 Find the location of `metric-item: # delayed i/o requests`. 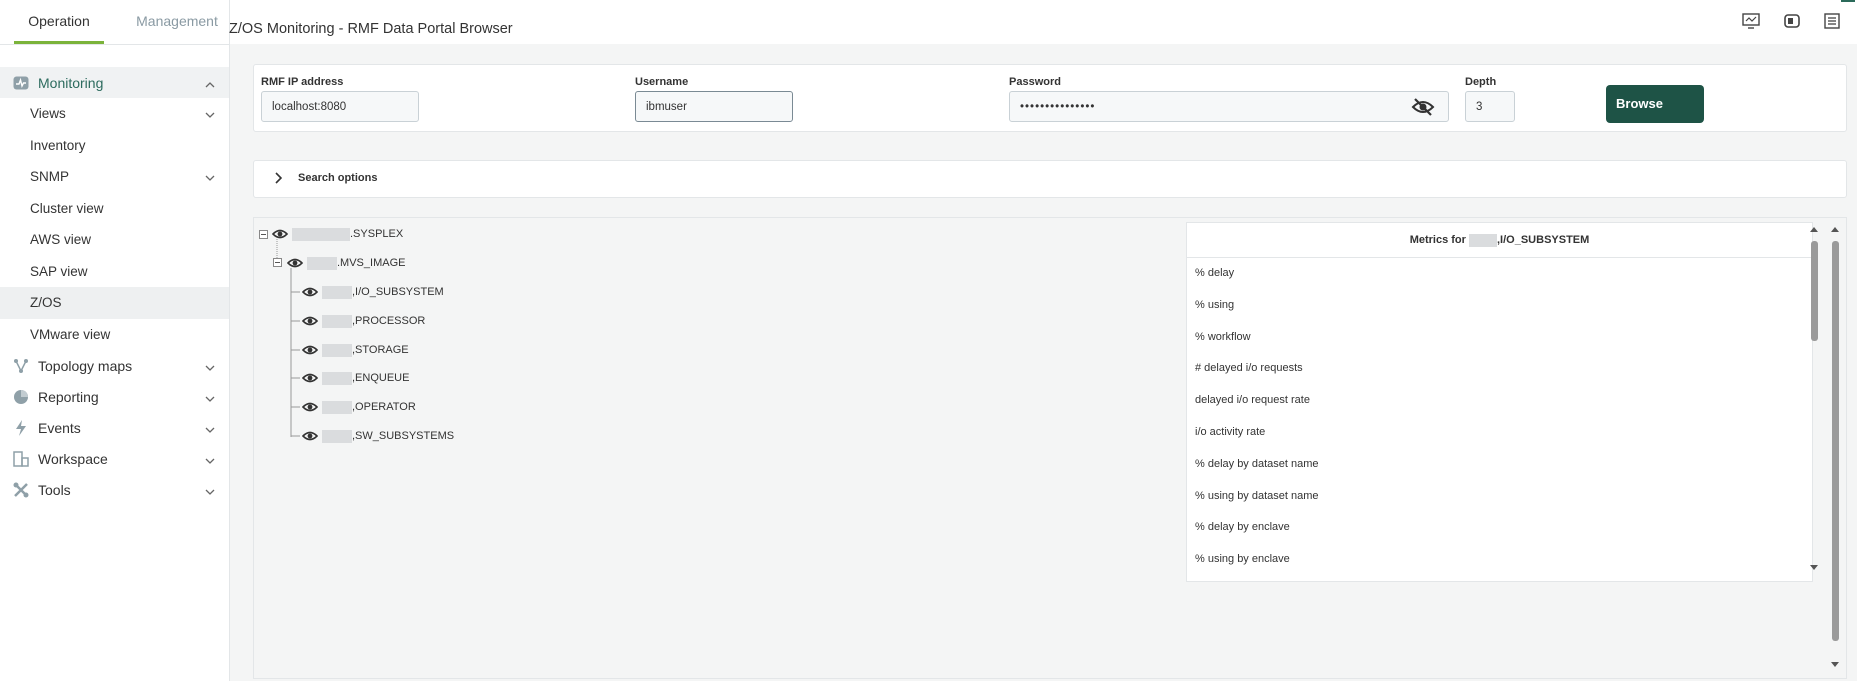

metric-item: # delayed i/o requests is located at coordinates (1499, 369).